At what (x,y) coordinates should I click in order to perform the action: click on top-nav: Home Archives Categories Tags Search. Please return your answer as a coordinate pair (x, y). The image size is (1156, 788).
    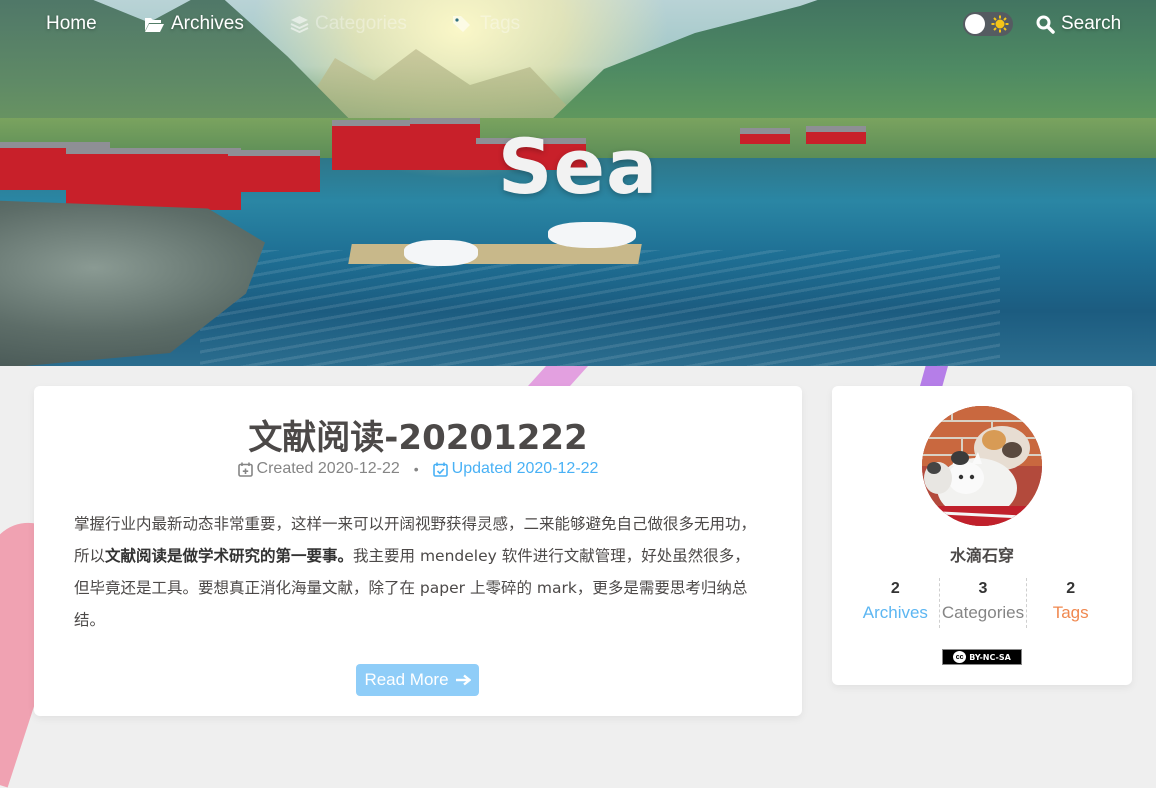
    Looking at the image, I should click on (578, 23).